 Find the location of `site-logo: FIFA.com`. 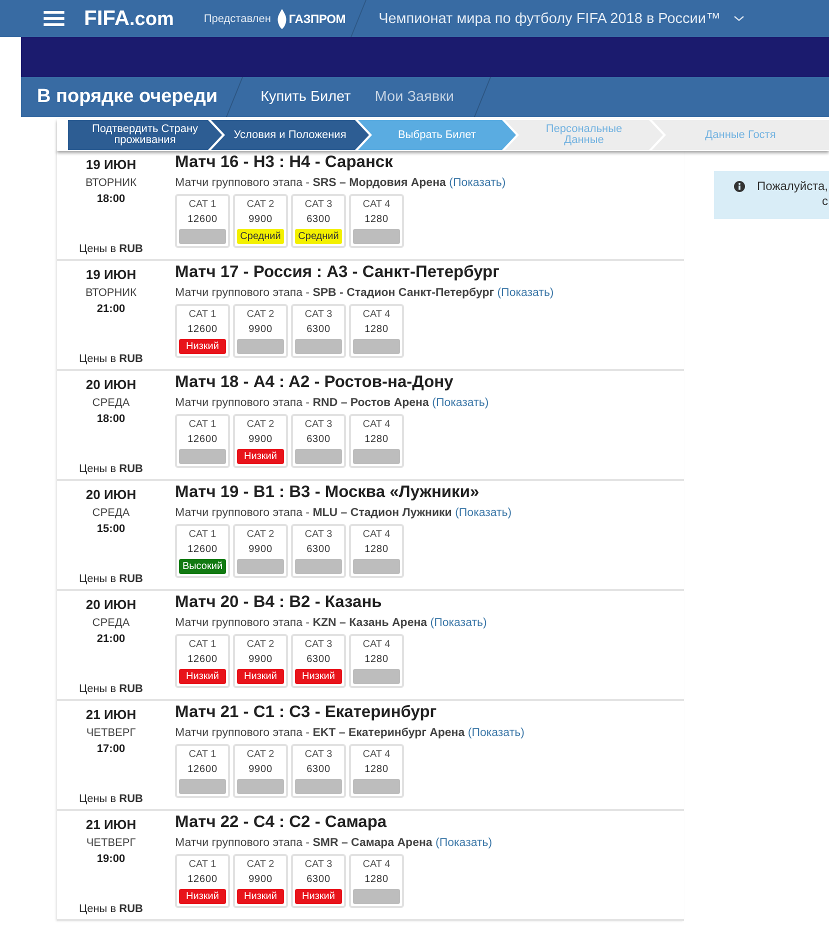

site-logo: FIFA.com is located at coordinates (129, 18).